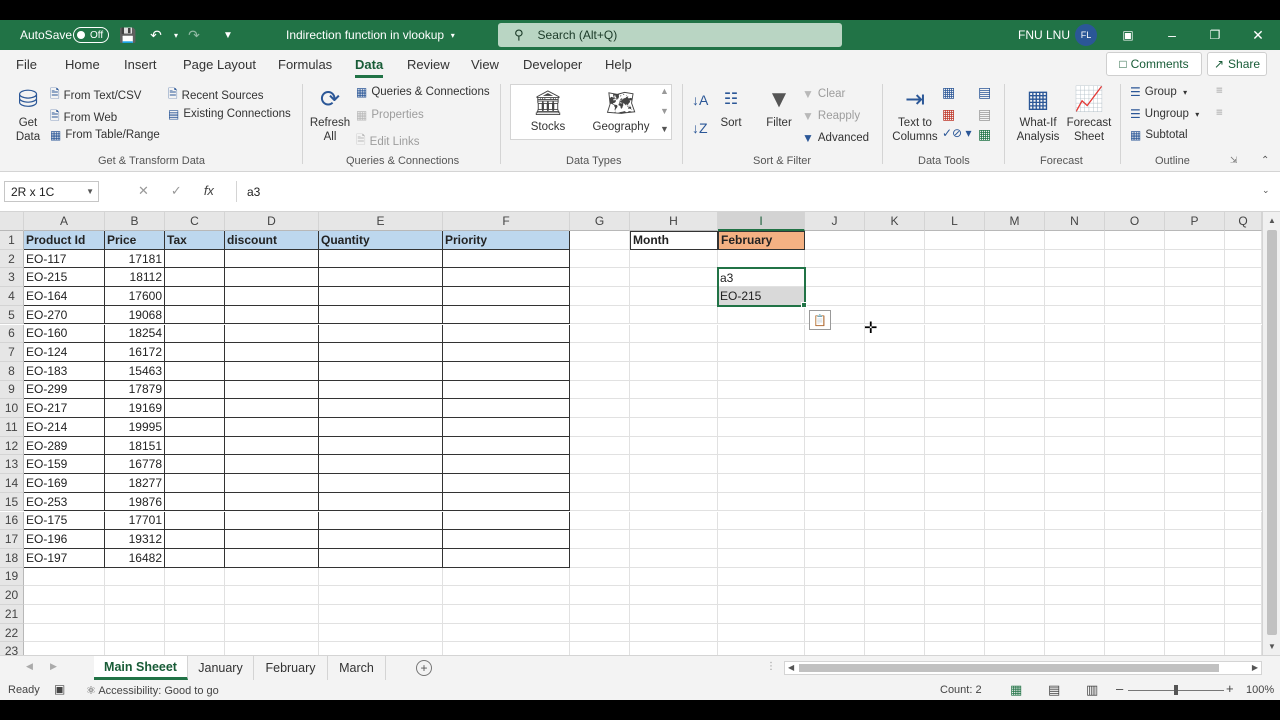 The height and width of the screenshot is (720, 1280). What do you see at coordinates (791, 667) in the screenshot?
I see `scroll-left-icon: ◀` at bounding box center [791, 667].